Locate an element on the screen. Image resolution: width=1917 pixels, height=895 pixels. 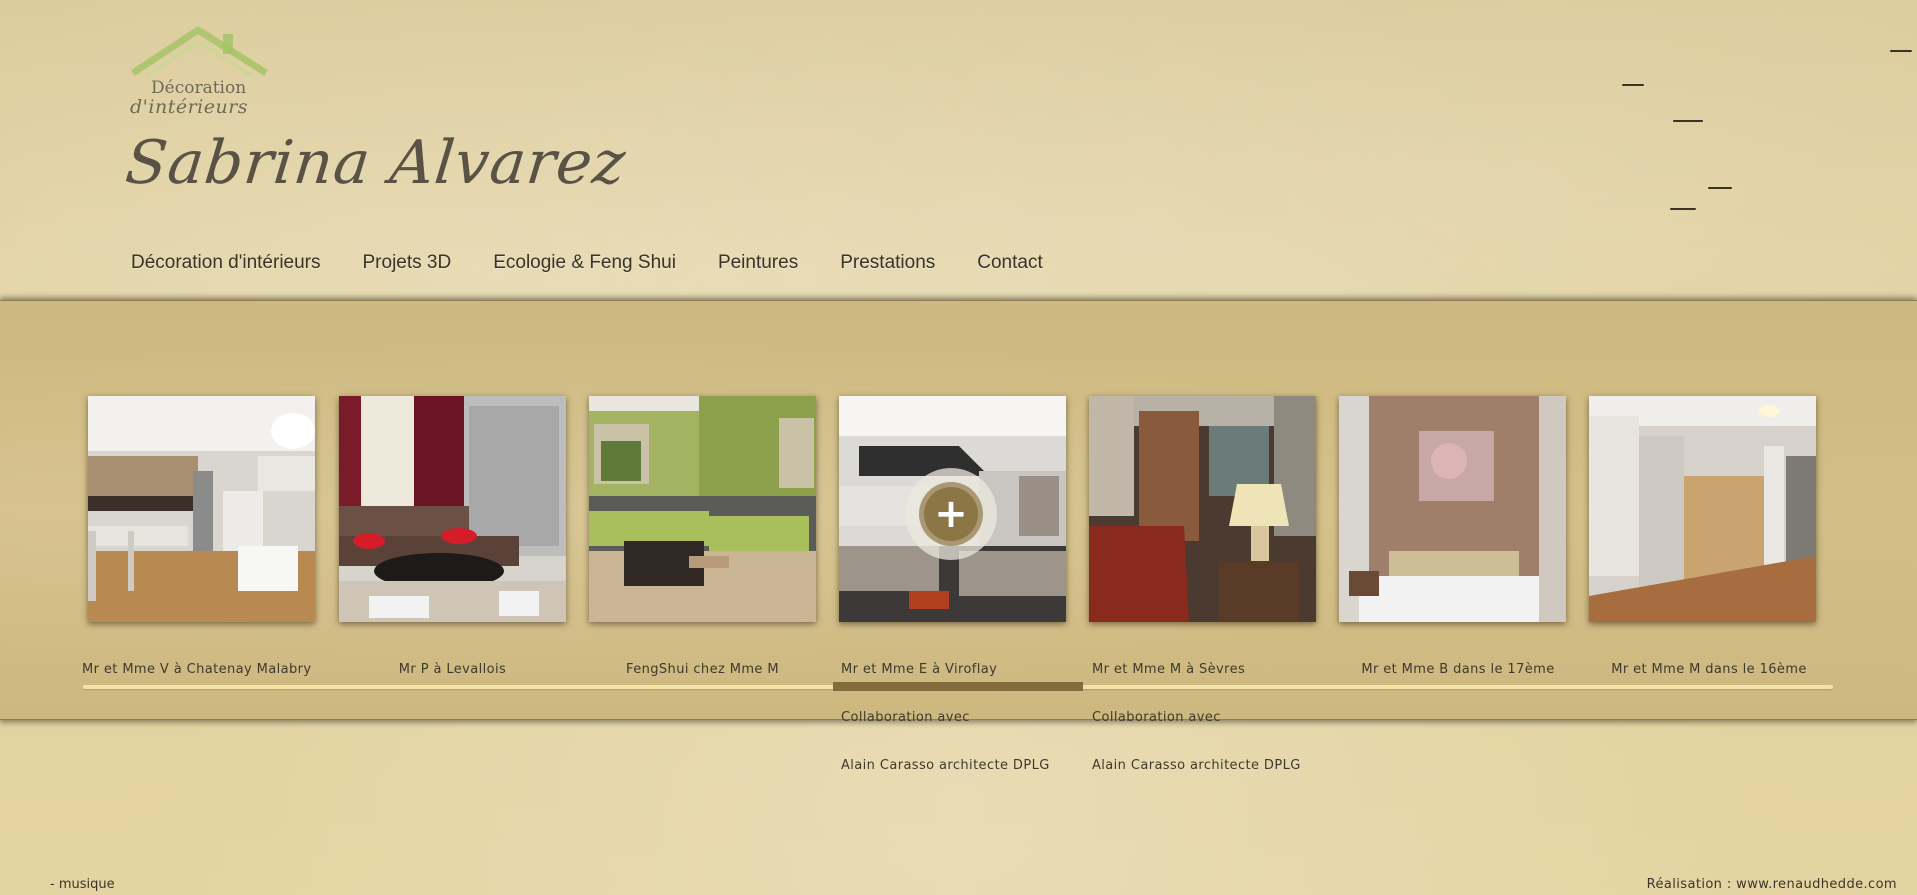
kitchen-photo is located at coordinates (201, 509).